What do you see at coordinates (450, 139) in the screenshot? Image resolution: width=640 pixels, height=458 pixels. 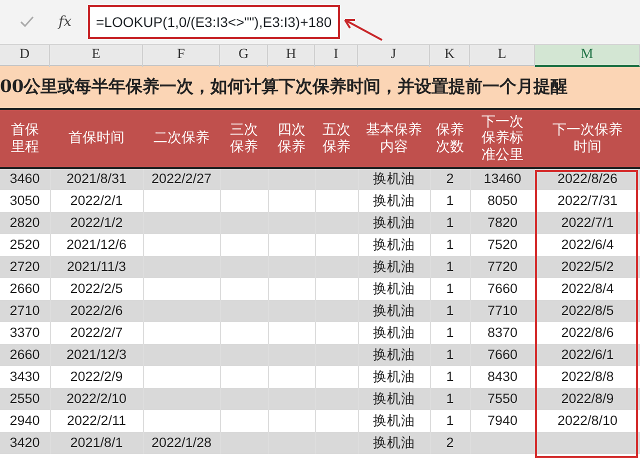 I see `column-heading: 保养次数` at bounding box center [450, 139].